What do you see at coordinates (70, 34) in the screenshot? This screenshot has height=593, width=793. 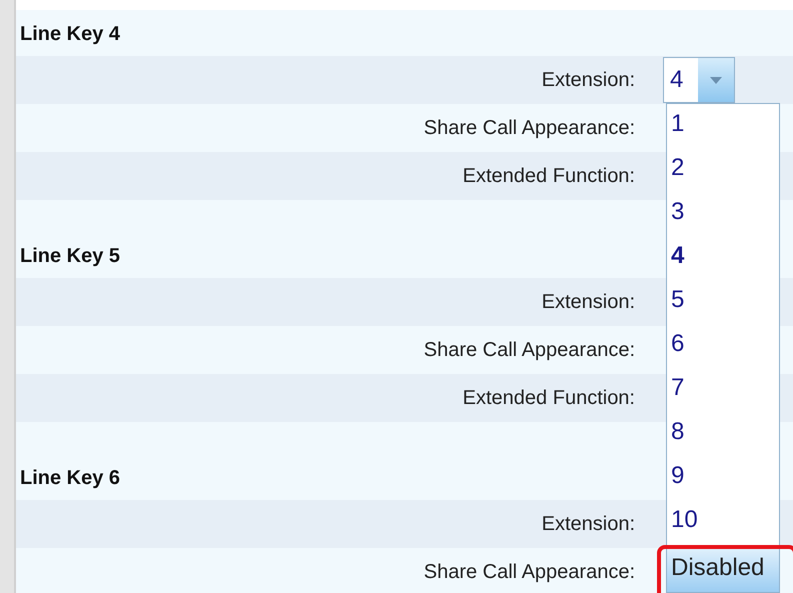 I see `section-title: Line Key 4` at bounding box center [70, 34].